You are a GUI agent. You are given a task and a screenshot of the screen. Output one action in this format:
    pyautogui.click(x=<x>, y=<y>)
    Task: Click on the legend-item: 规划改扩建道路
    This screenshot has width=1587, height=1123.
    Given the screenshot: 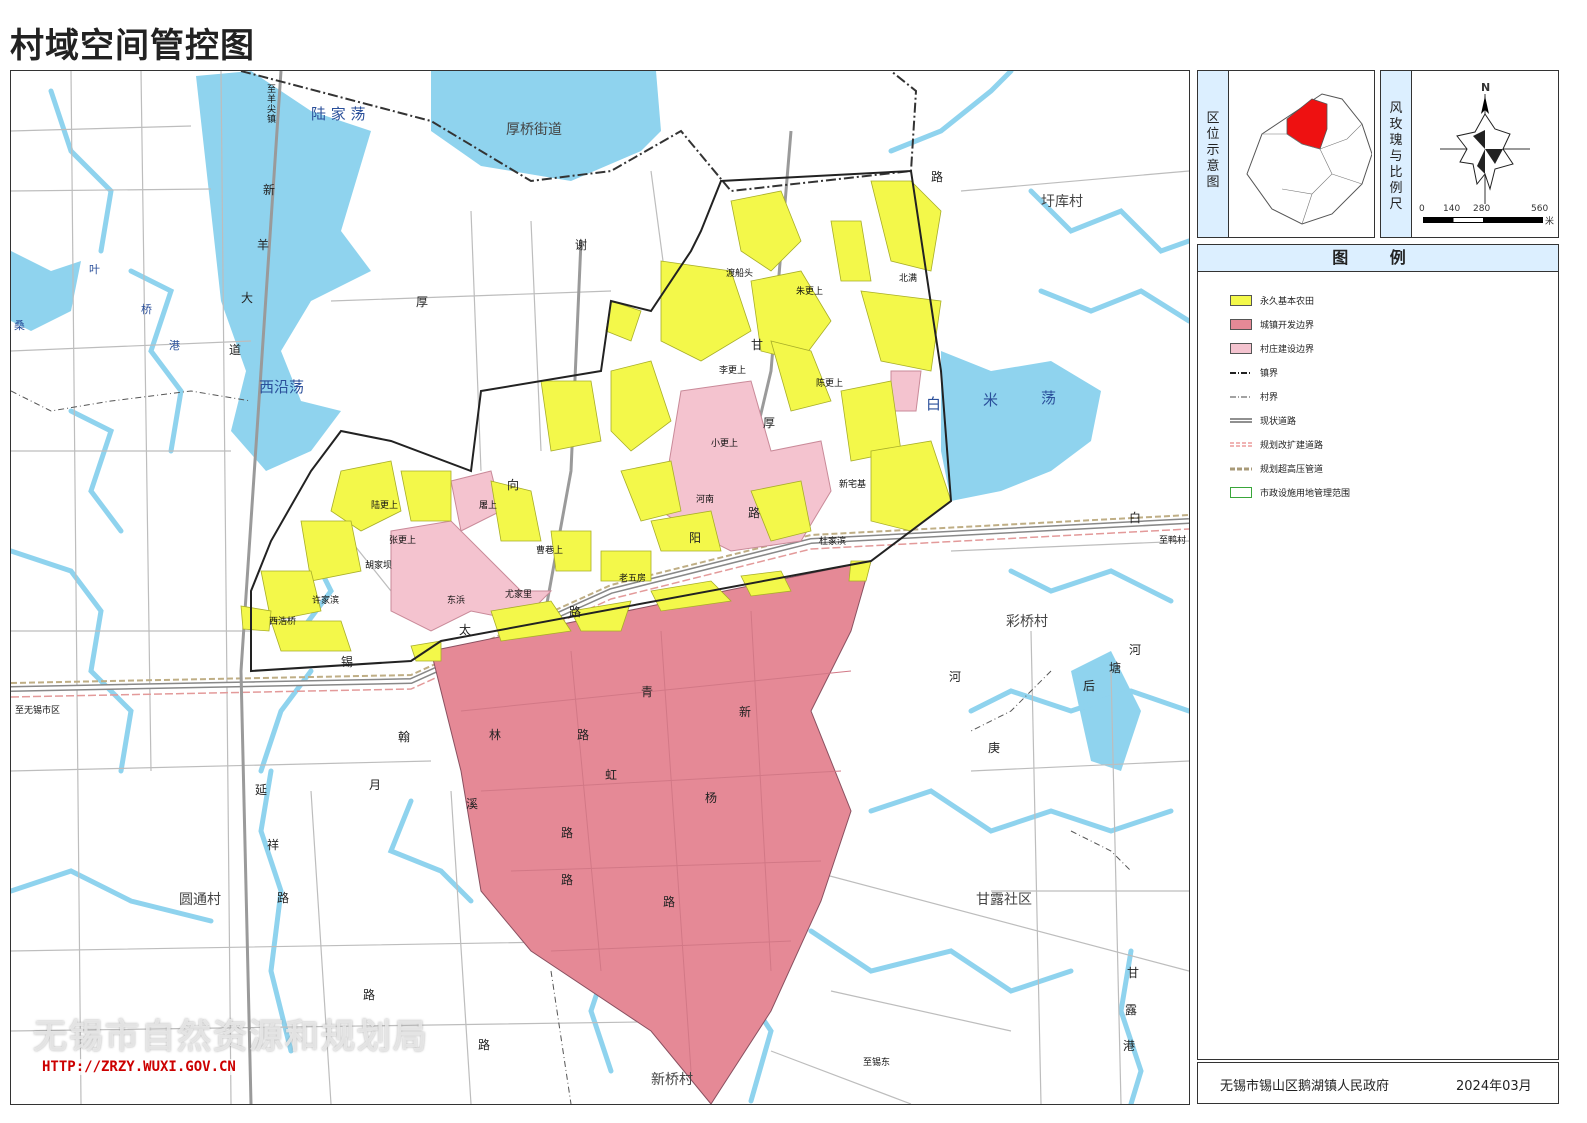 What is the action you would take?
    pyautogui.click(x=1276, y=444)
    